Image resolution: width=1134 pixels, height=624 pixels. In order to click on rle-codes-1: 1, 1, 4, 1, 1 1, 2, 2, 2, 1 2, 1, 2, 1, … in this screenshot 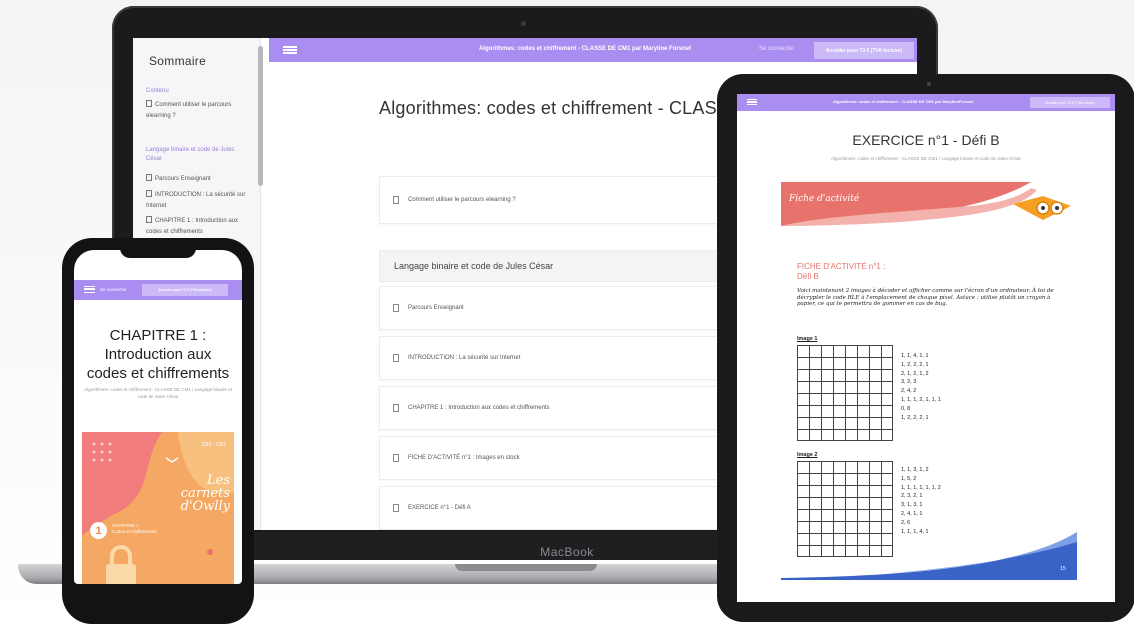, I will do `click(921, 387)`.